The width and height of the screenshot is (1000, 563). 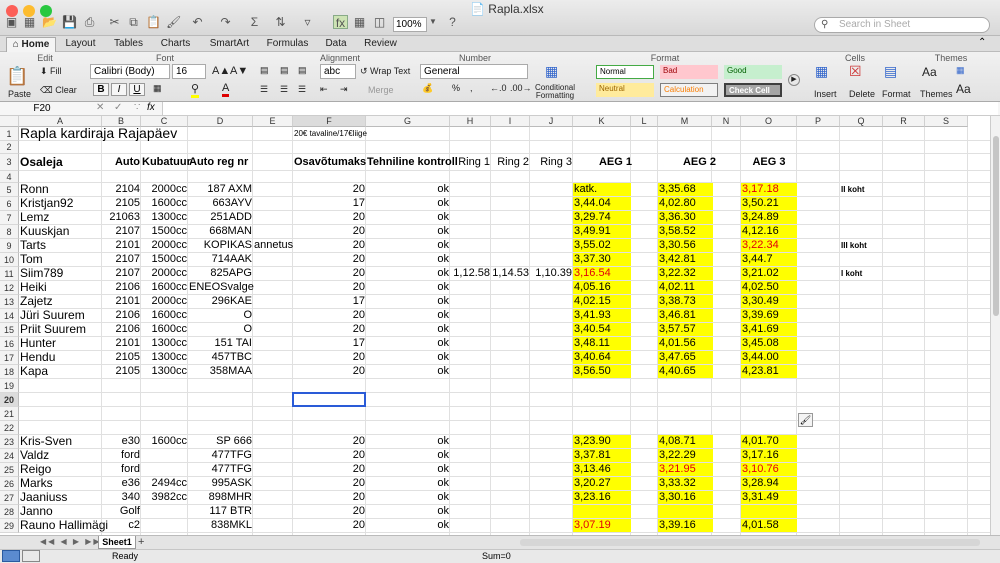 I want to click on tab-smartart: SmartArt, so click(x=229, y=44).